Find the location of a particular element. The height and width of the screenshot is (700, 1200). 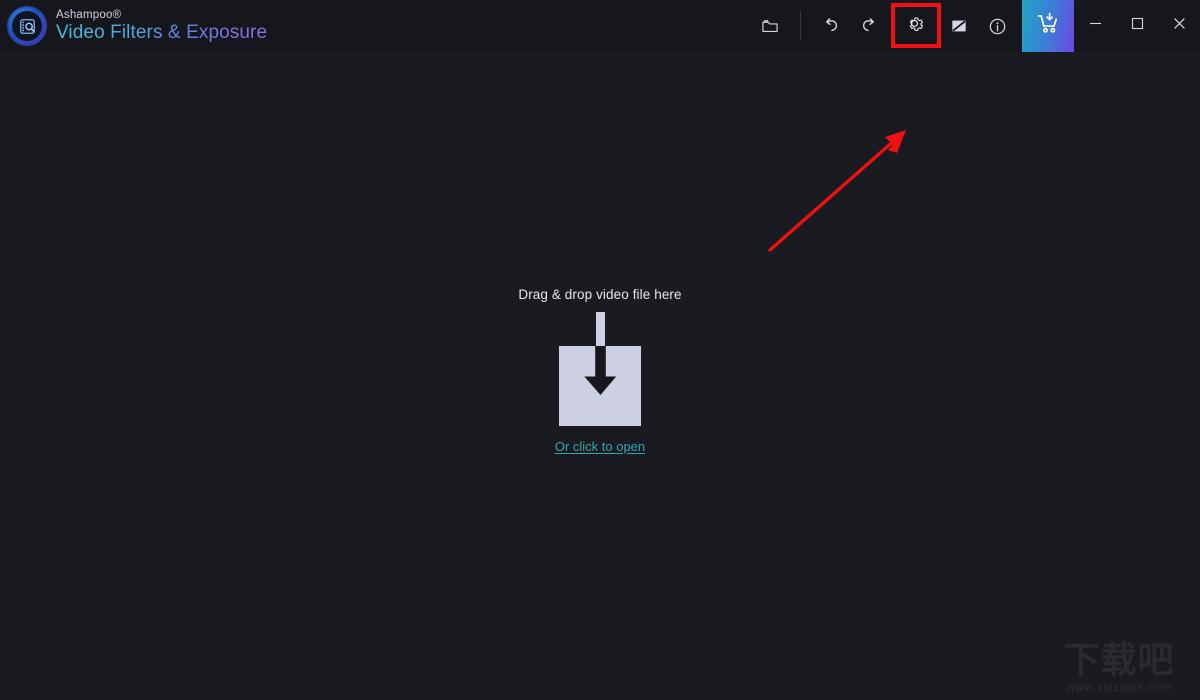

maximize-button is located at coordinates (1137, 26).